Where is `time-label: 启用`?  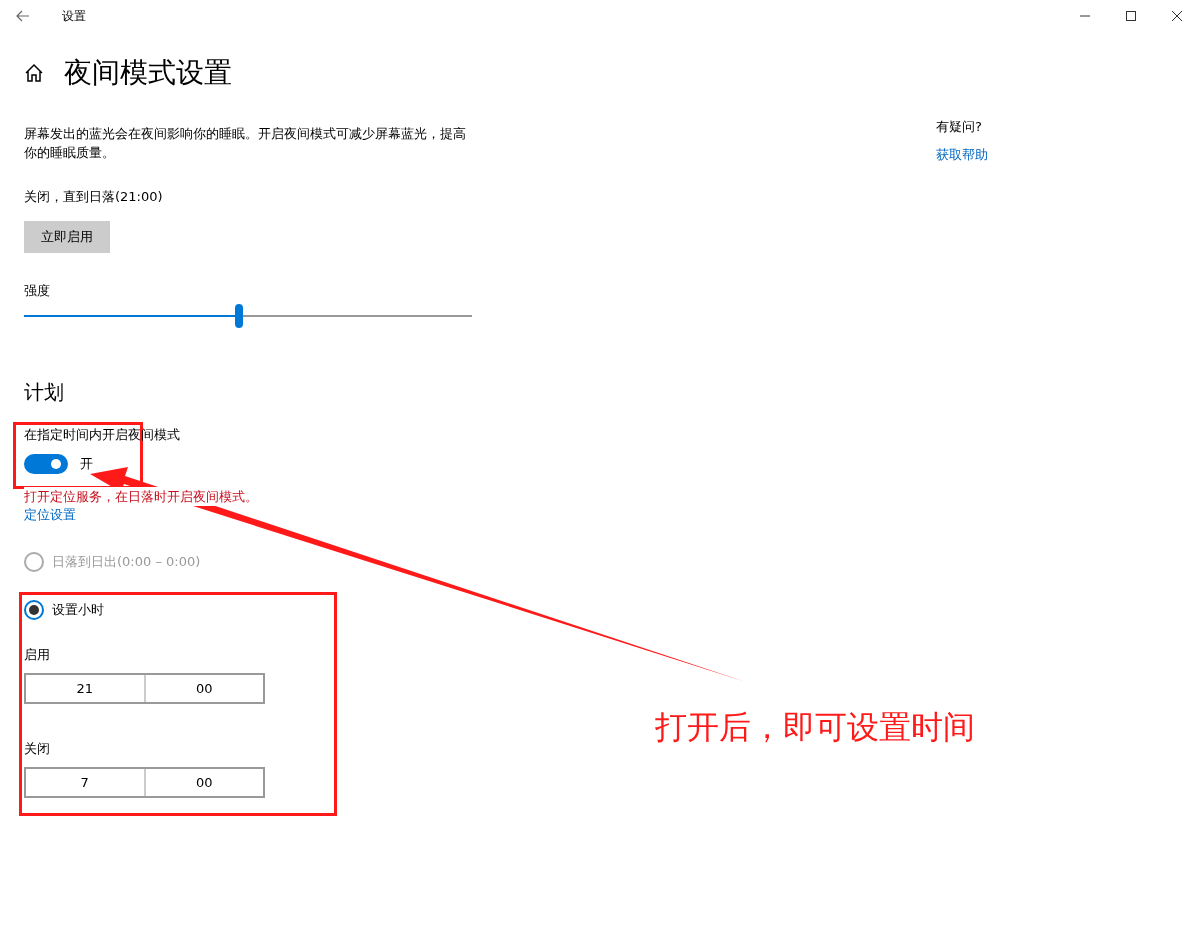
time-label: 启用 is located at coordinates (37, 655).